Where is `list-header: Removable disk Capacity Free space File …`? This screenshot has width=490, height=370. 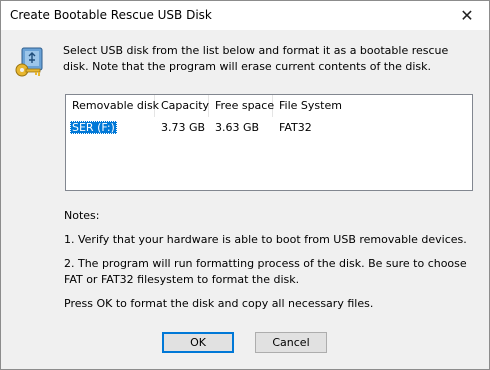 list-header: Removable disk Capacity Free space File … is located at coordinates (269, 106).